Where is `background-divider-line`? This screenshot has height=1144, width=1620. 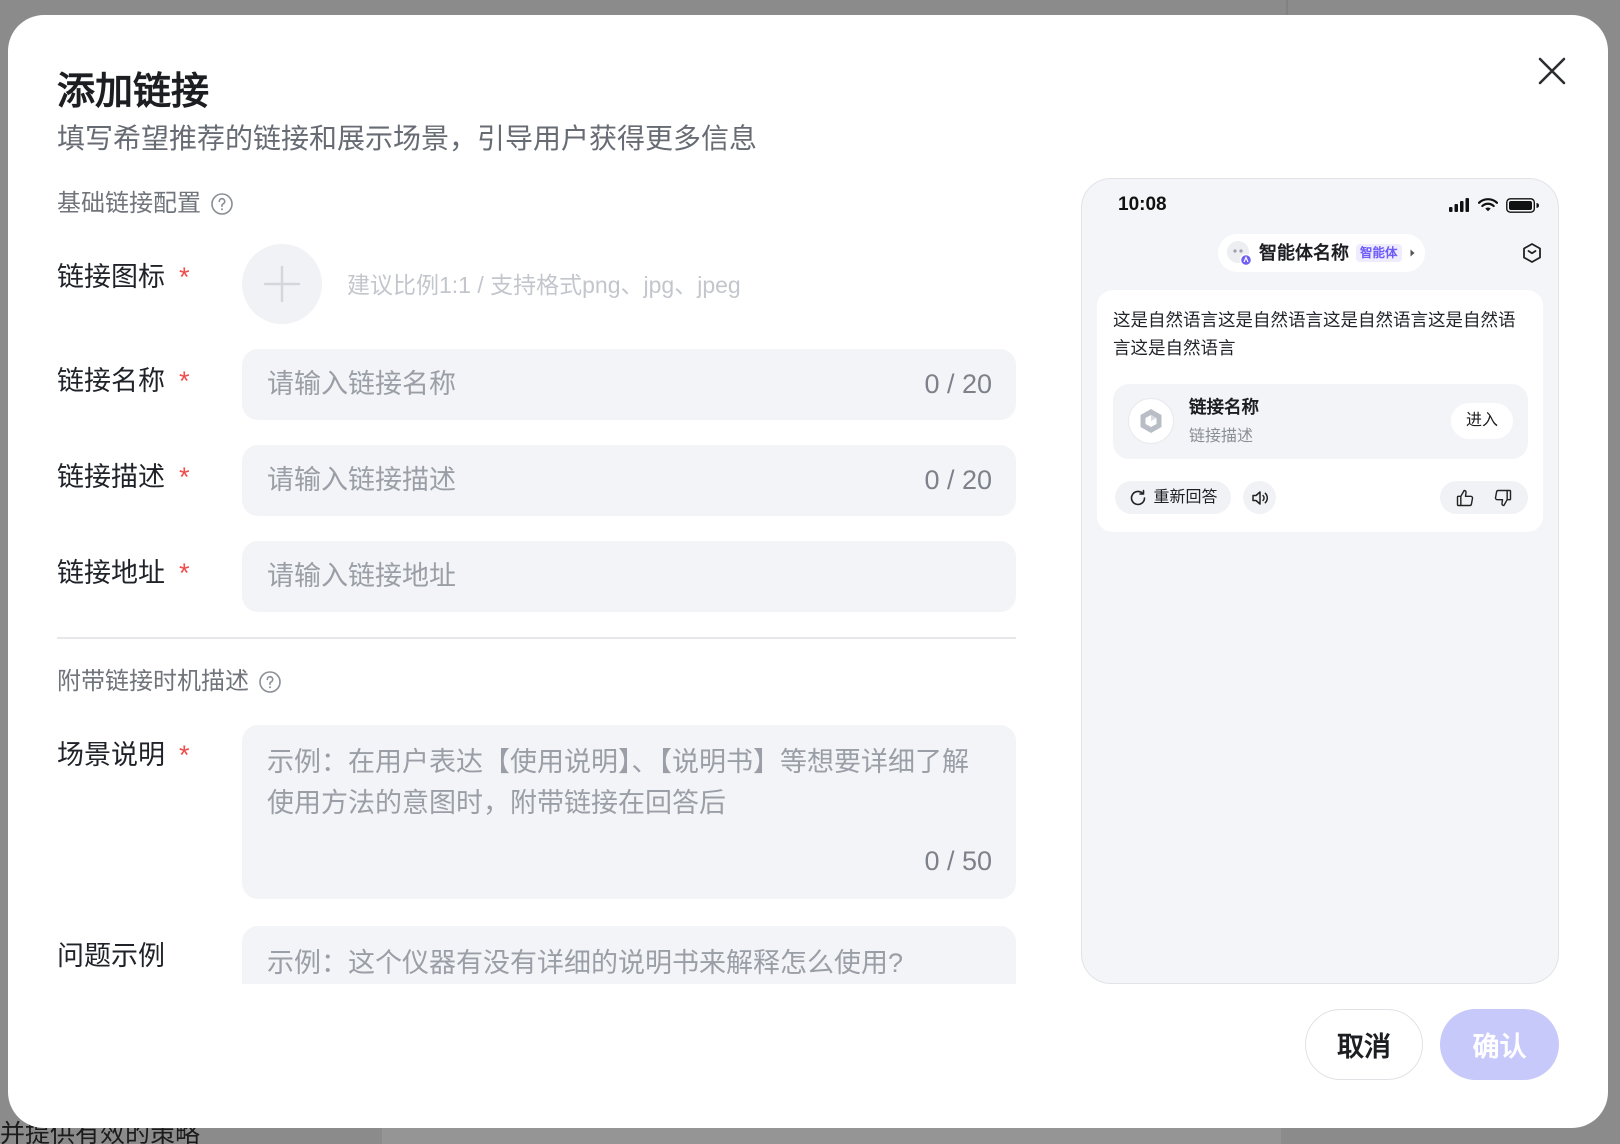
background-divider-line is located at coordinates (1287, 7).